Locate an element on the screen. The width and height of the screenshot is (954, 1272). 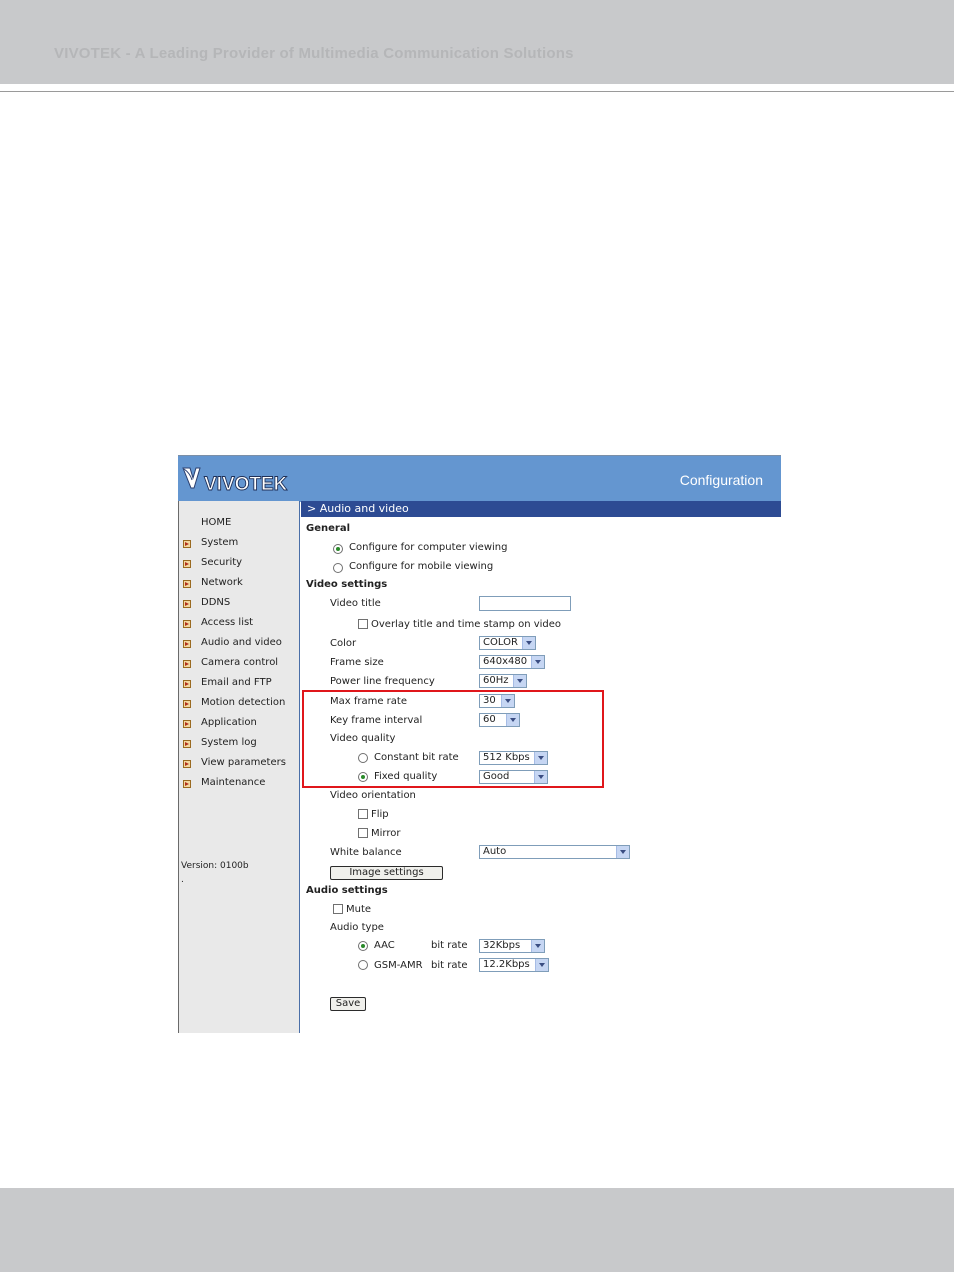
nav-item-application: Application is located at coordinates (239, 725).